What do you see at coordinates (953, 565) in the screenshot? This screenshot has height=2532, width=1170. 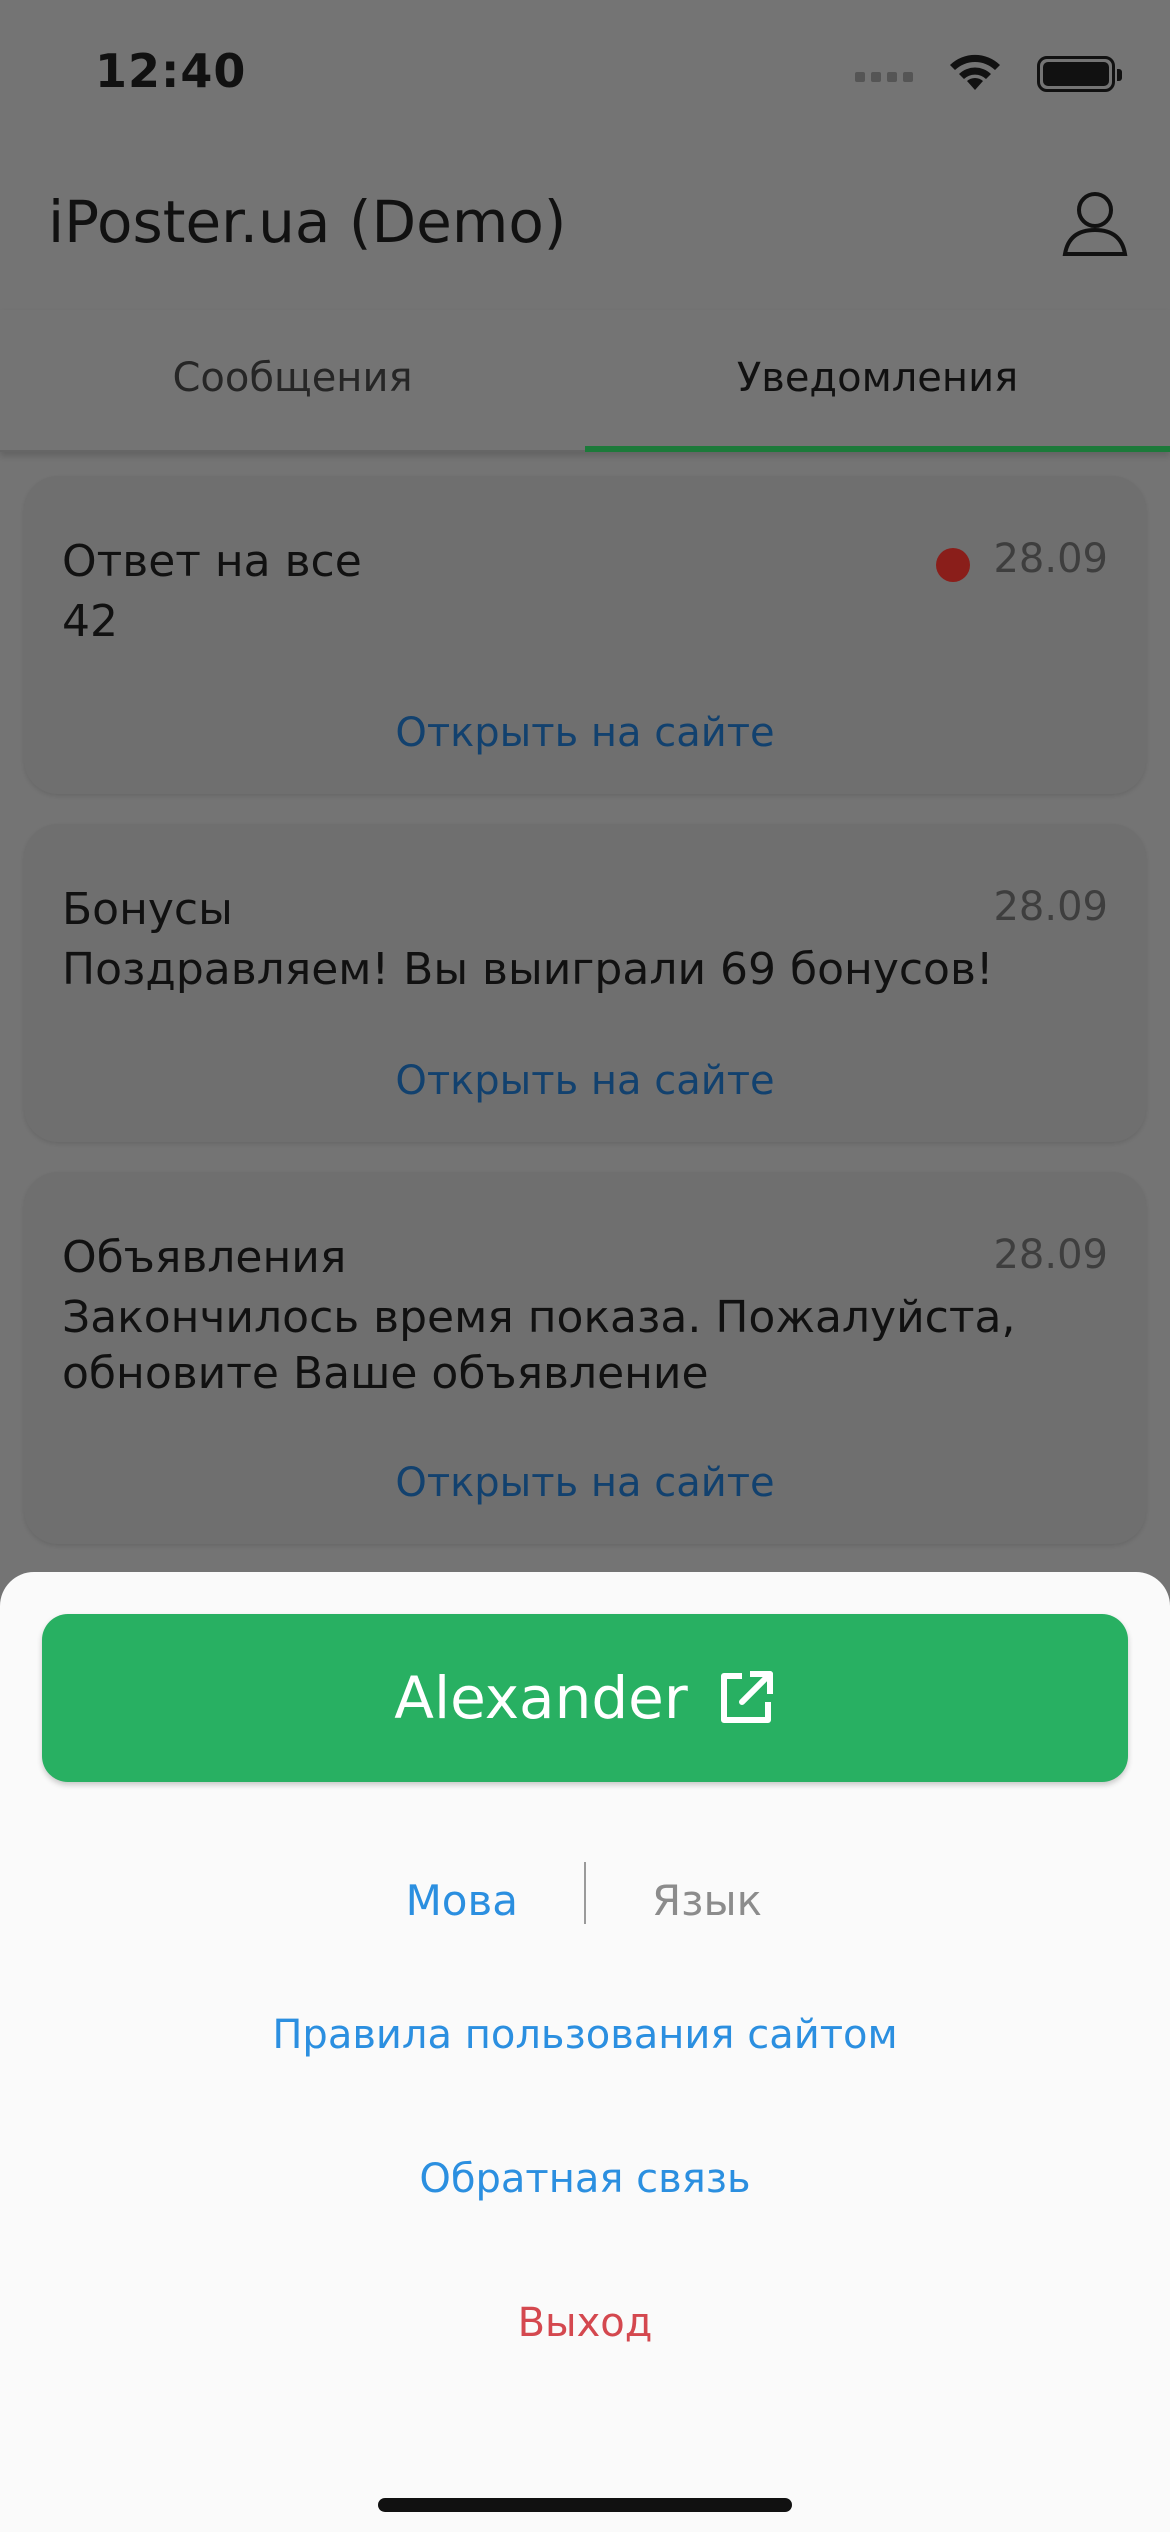 I see `unread-indicator` at bounding box center [953, 565].